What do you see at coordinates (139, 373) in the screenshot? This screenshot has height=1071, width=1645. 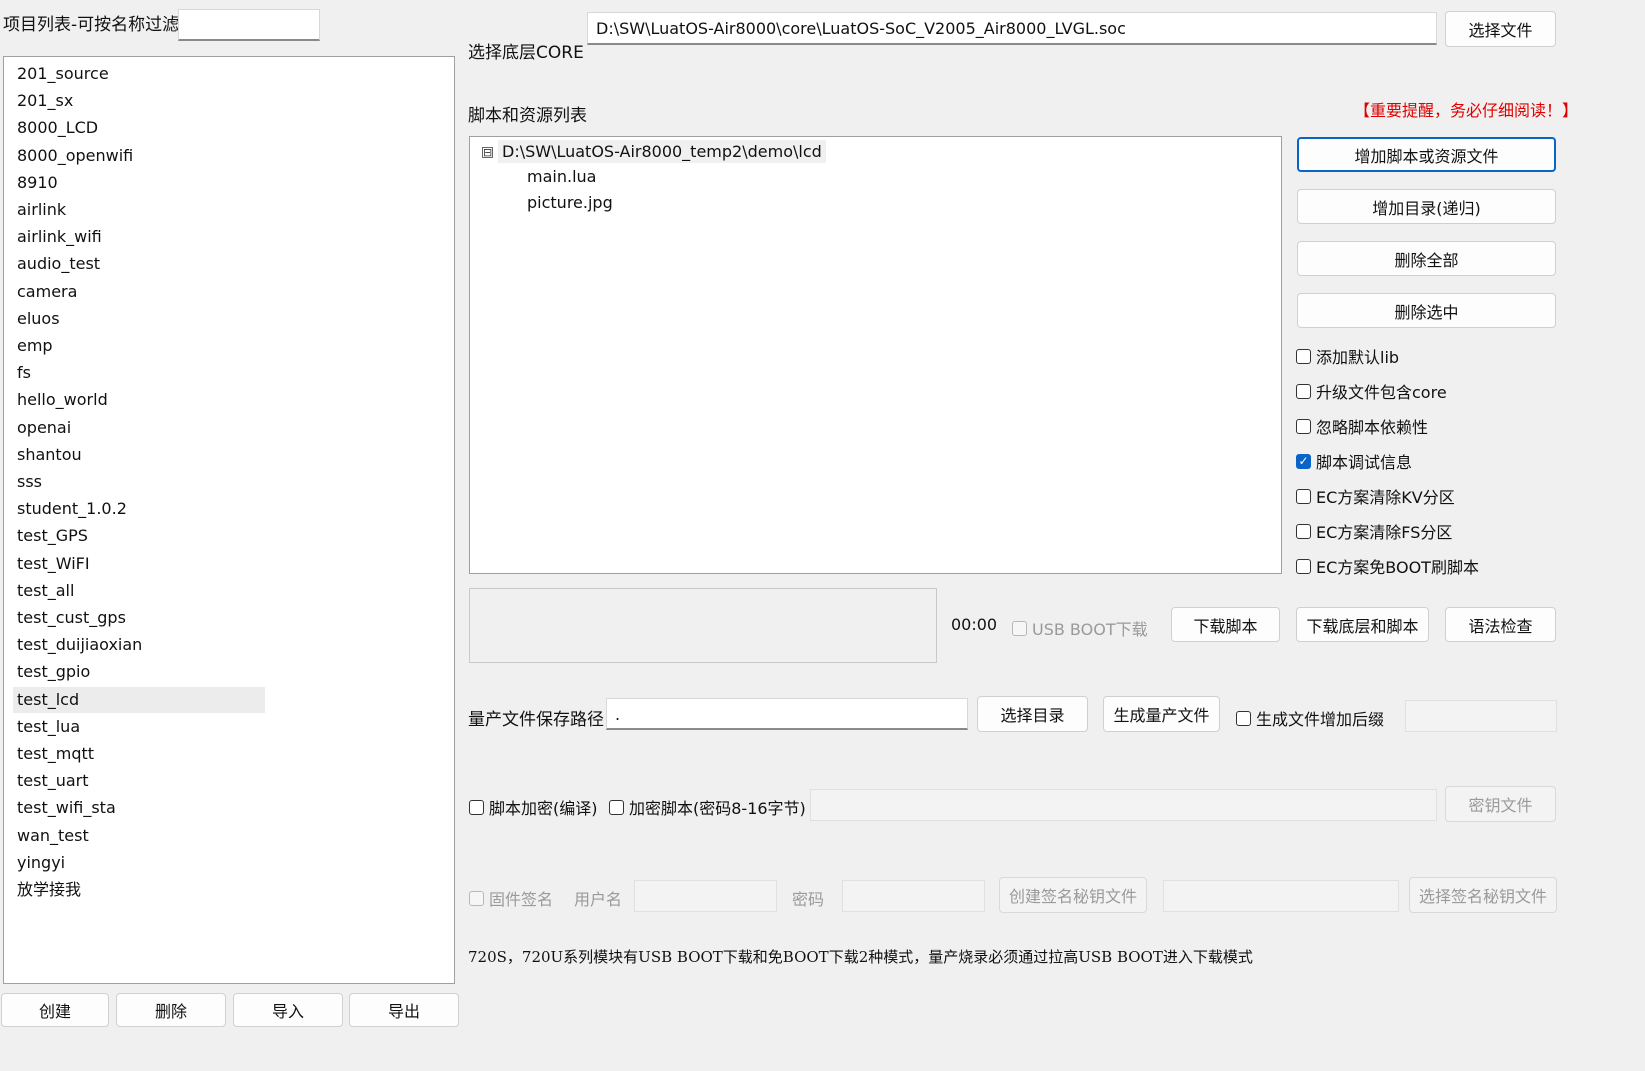 I see `project-list-item: fs` at bounding box center [139, 373].